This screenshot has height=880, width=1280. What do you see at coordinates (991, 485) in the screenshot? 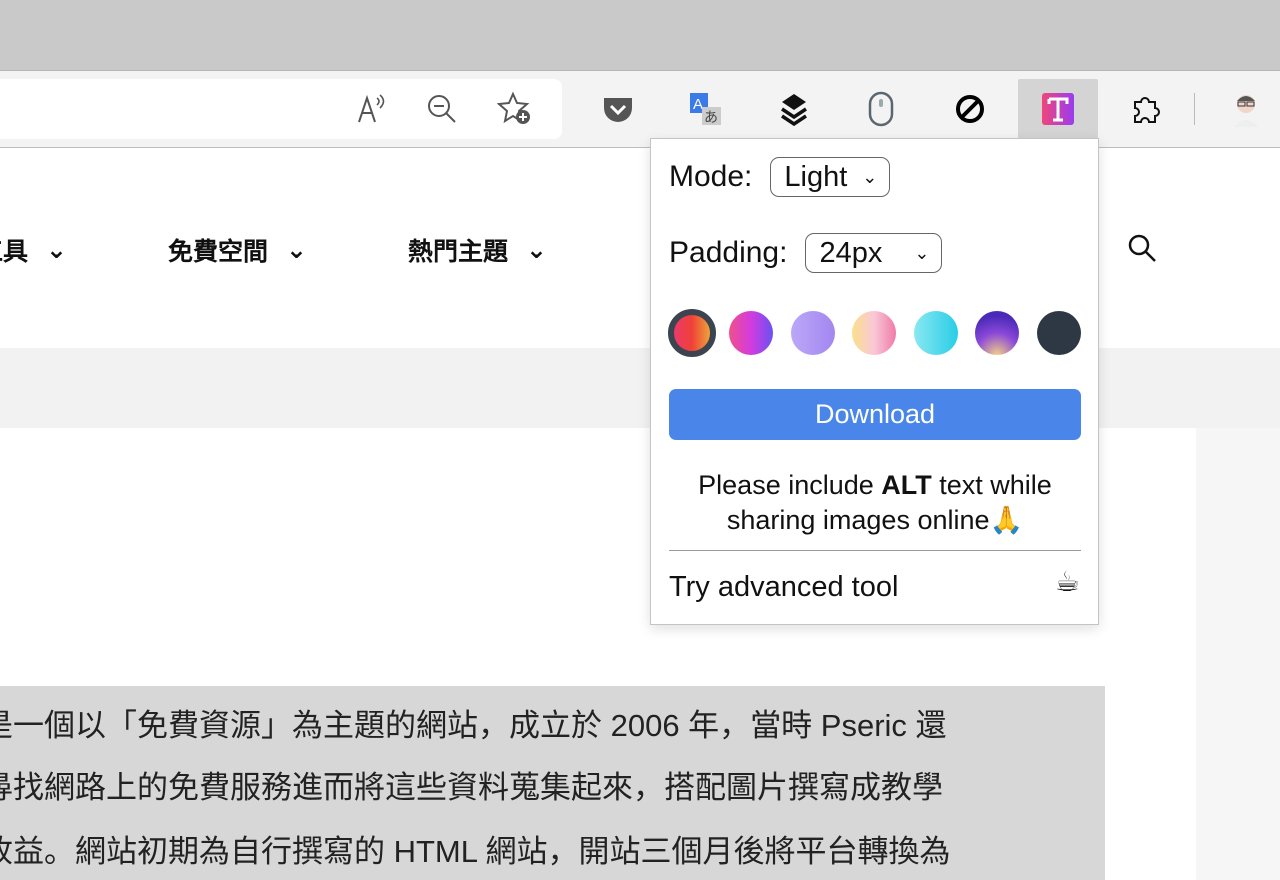
I see `note-text: text while` at bounding box center [991, 485].